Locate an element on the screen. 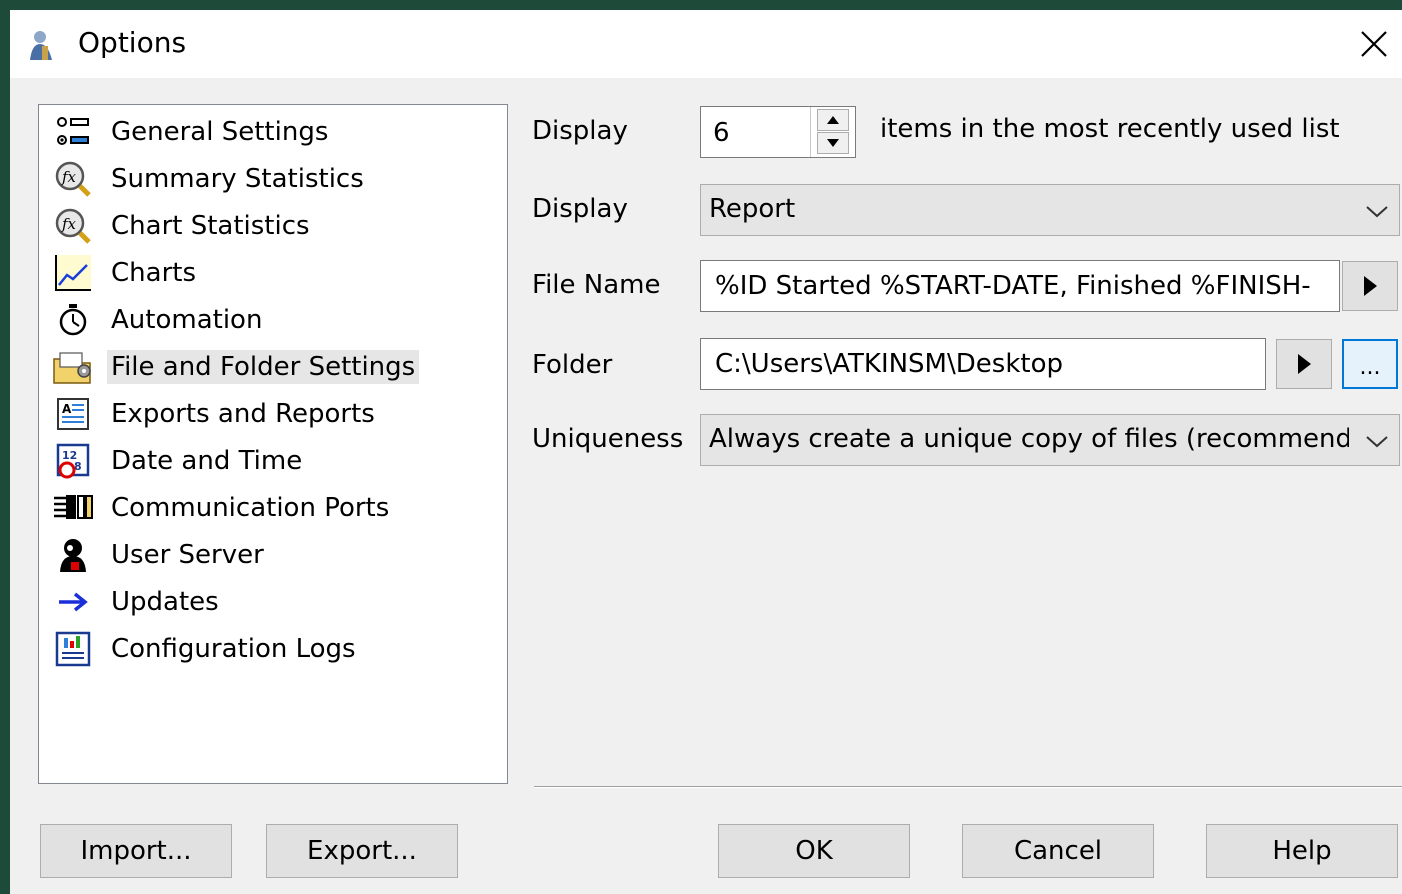 The image size is (1402, 894). tree-item-updates: Updates is located at coordinates (137, 602).